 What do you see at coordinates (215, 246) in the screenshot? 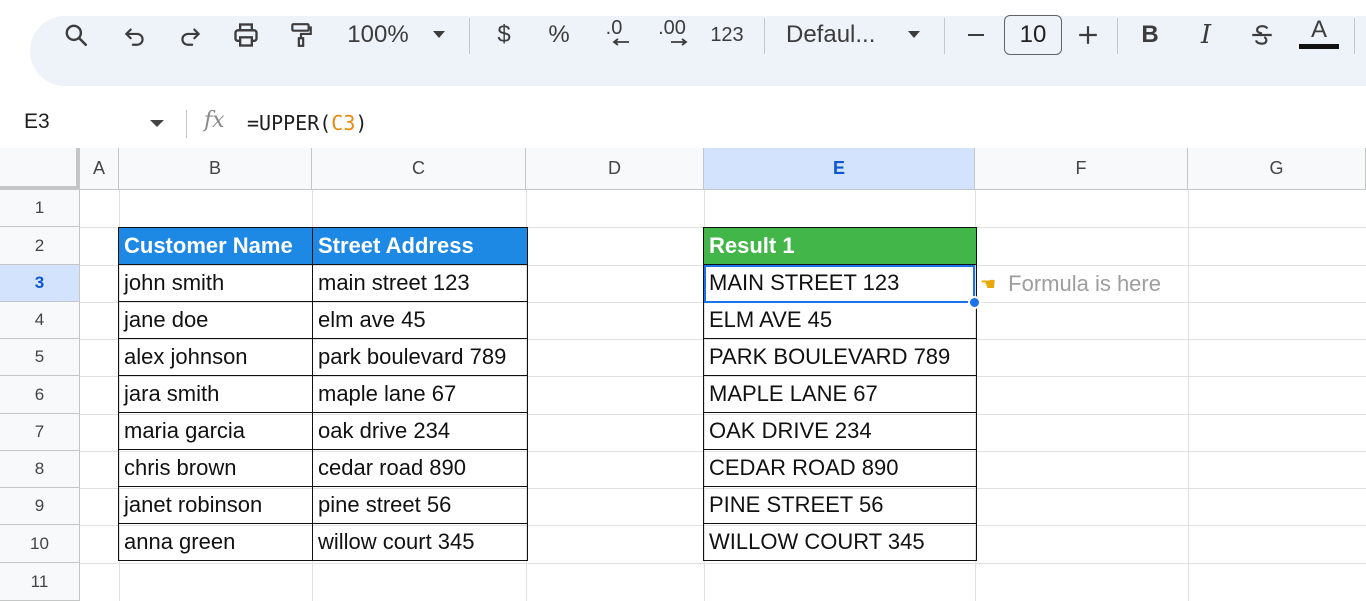
I see `header-cell-customer-name: Customer Name` at bounding box center [215, 246].